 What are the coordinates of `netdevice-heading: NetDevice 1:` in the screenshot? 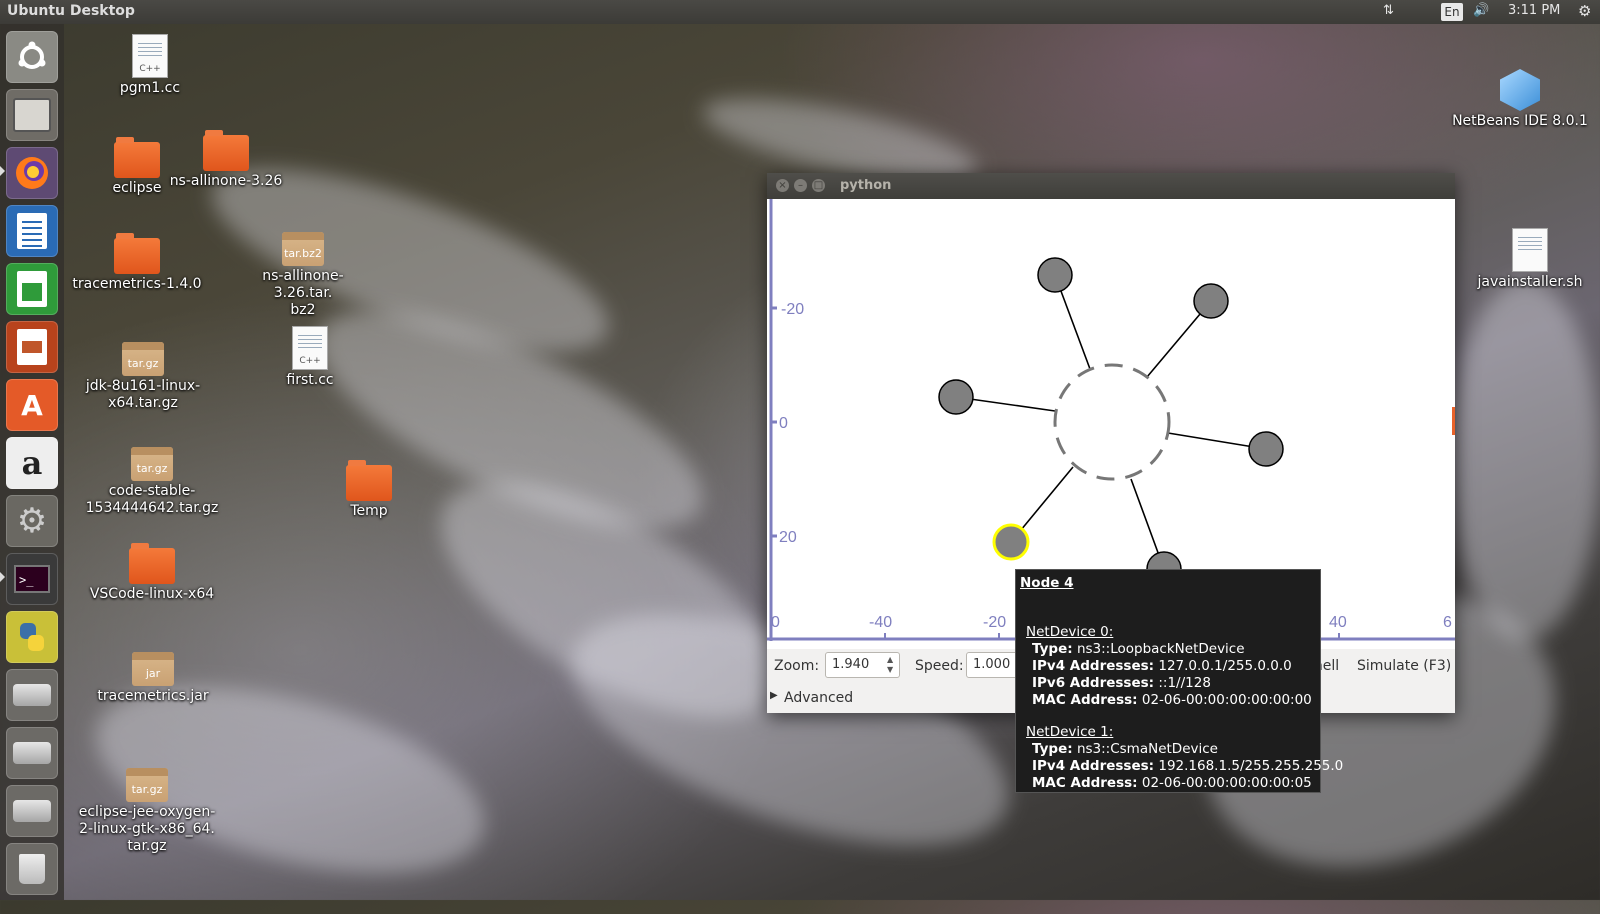 It's located at (1070, 732).